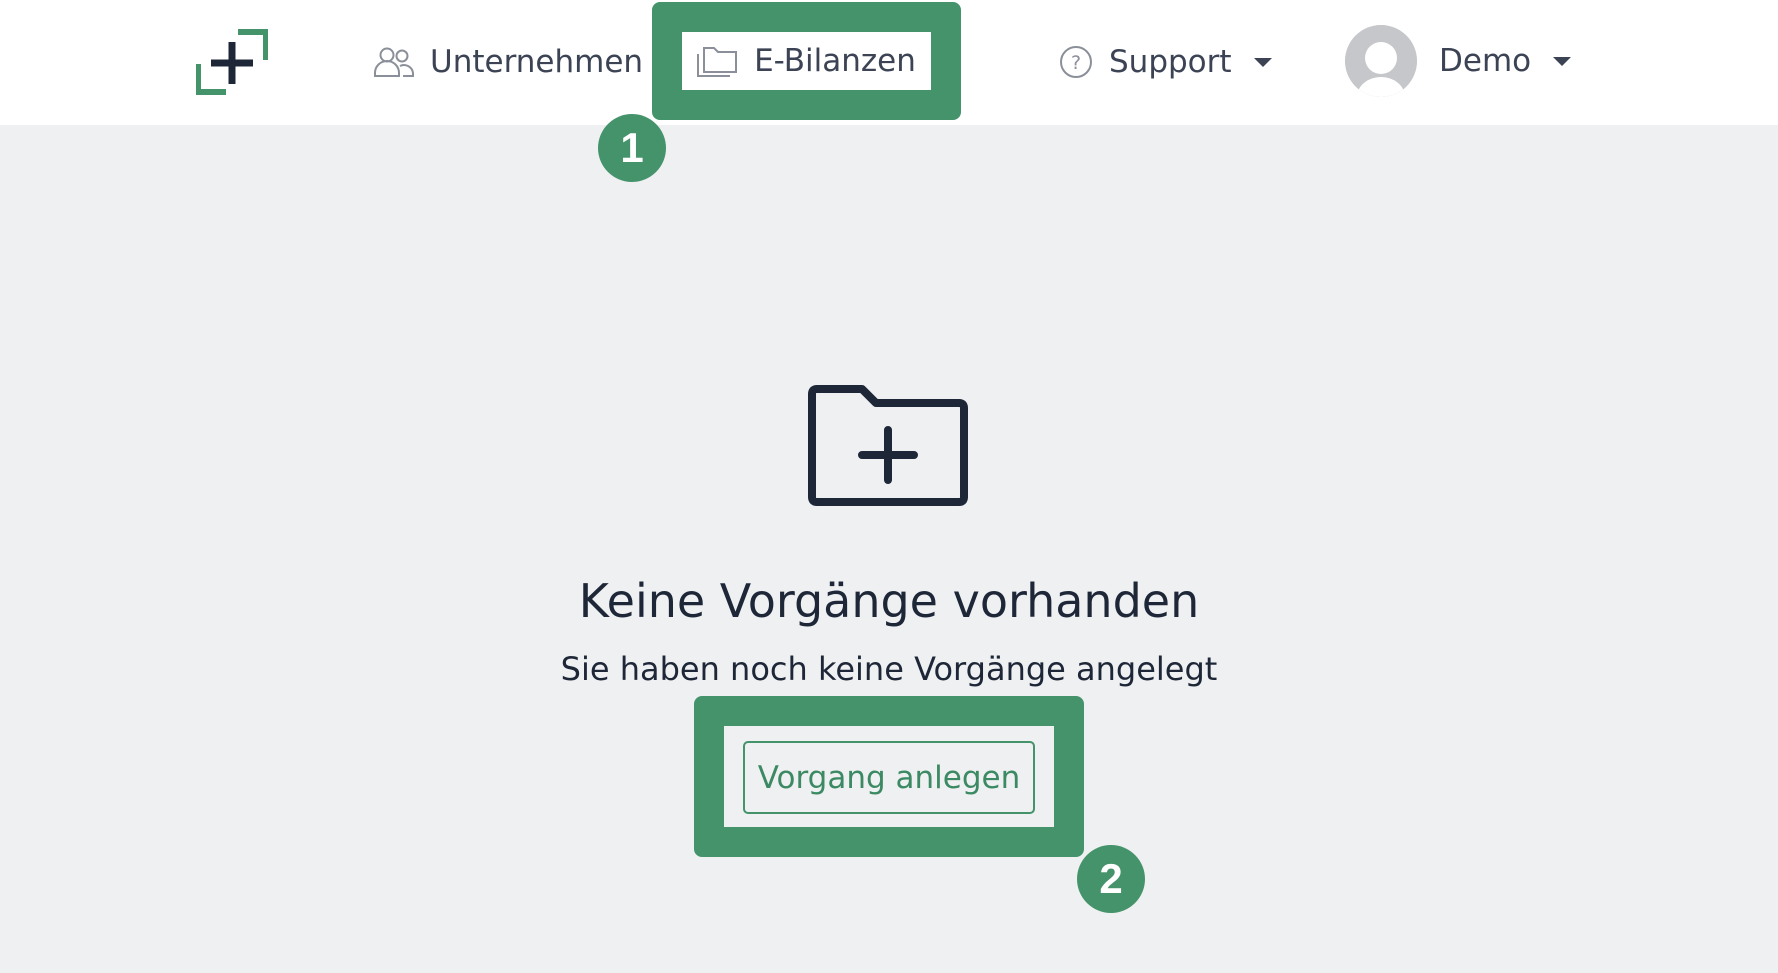  What do you see at coordinates (394, 62) in the screenshot?
I see `users-icon` at bounding box center [394, 62].